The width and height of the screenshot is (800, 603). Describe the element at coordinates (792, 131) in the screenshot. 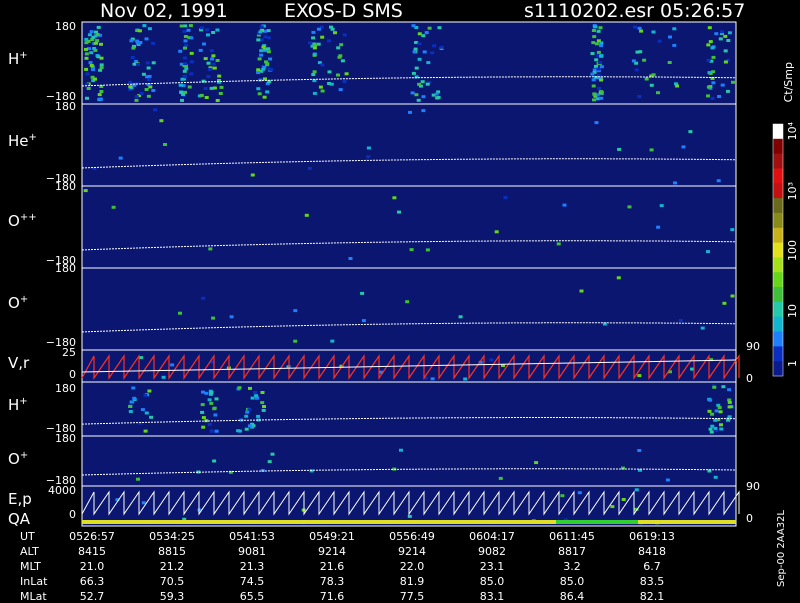

I see `colorbar-tick-label: 10⁴` at that location.